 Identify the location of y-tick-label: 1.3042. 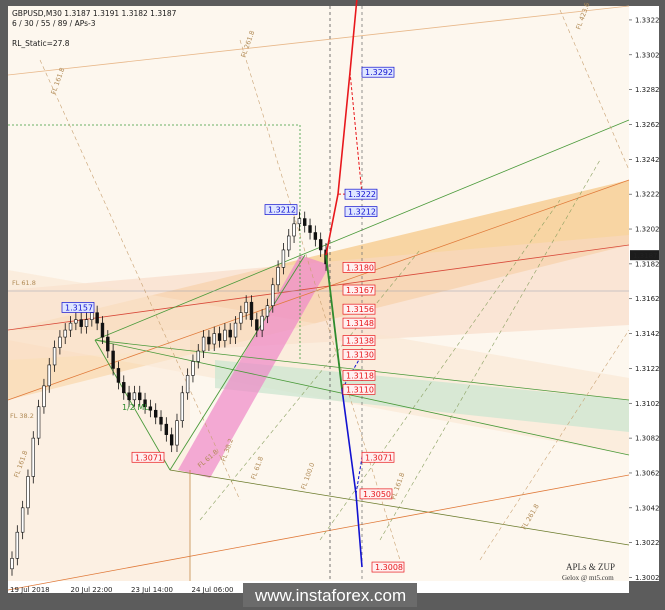
(647, 508).